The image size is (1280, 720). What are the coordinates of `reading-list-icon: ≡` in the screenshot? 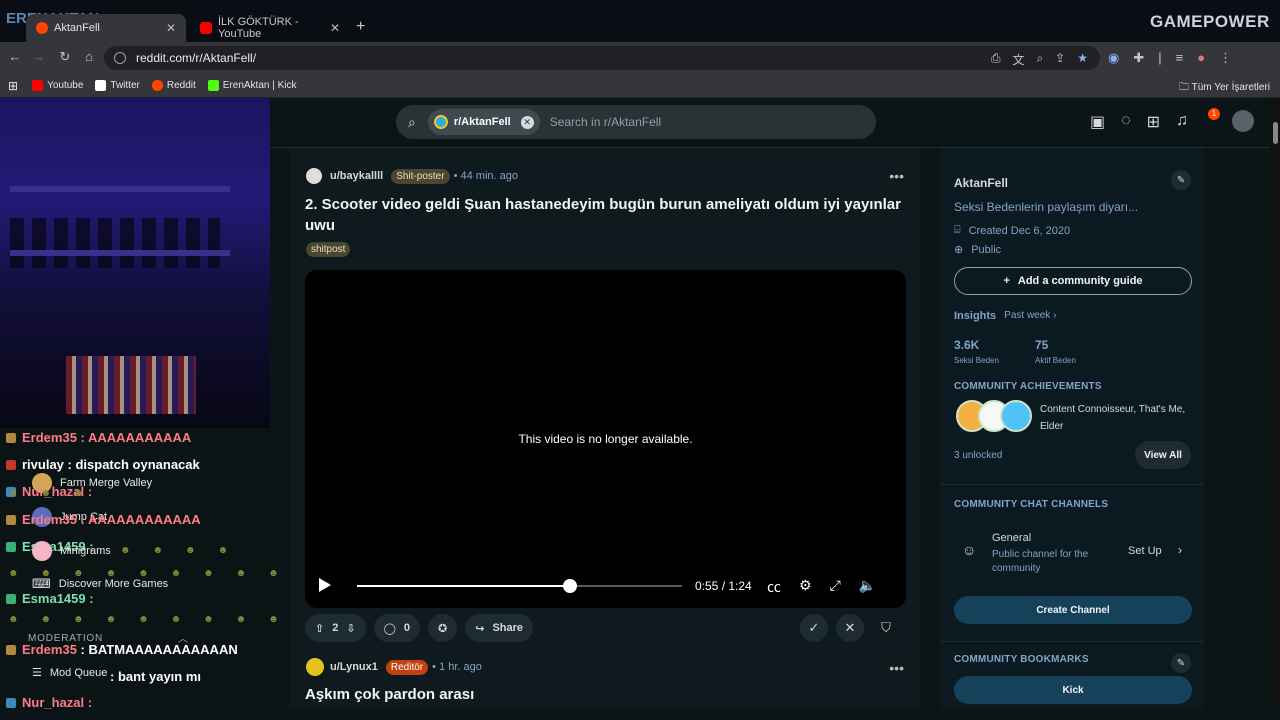 It's located at (1180, 58).